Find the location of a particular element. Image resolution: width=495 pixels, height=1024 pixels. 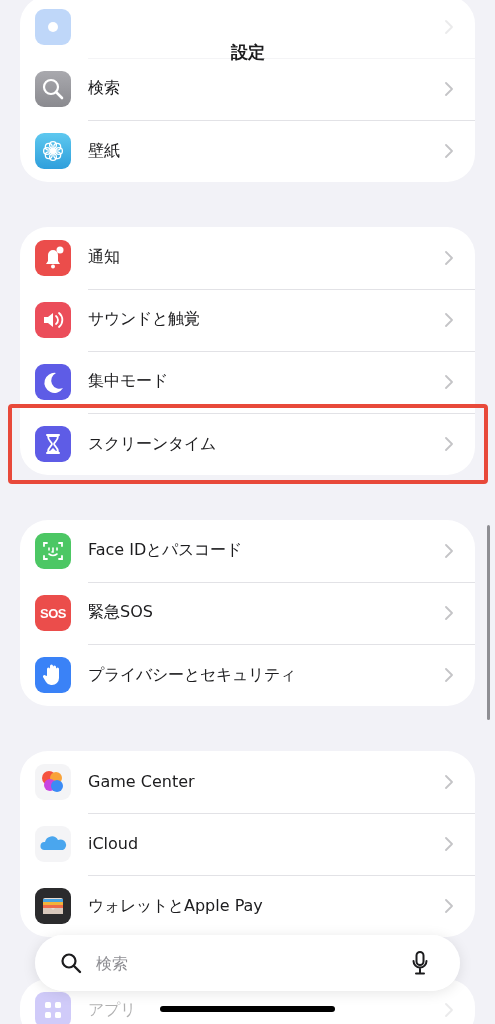

row-label: サウンドと触覚 is located at coordinates (144, 319).